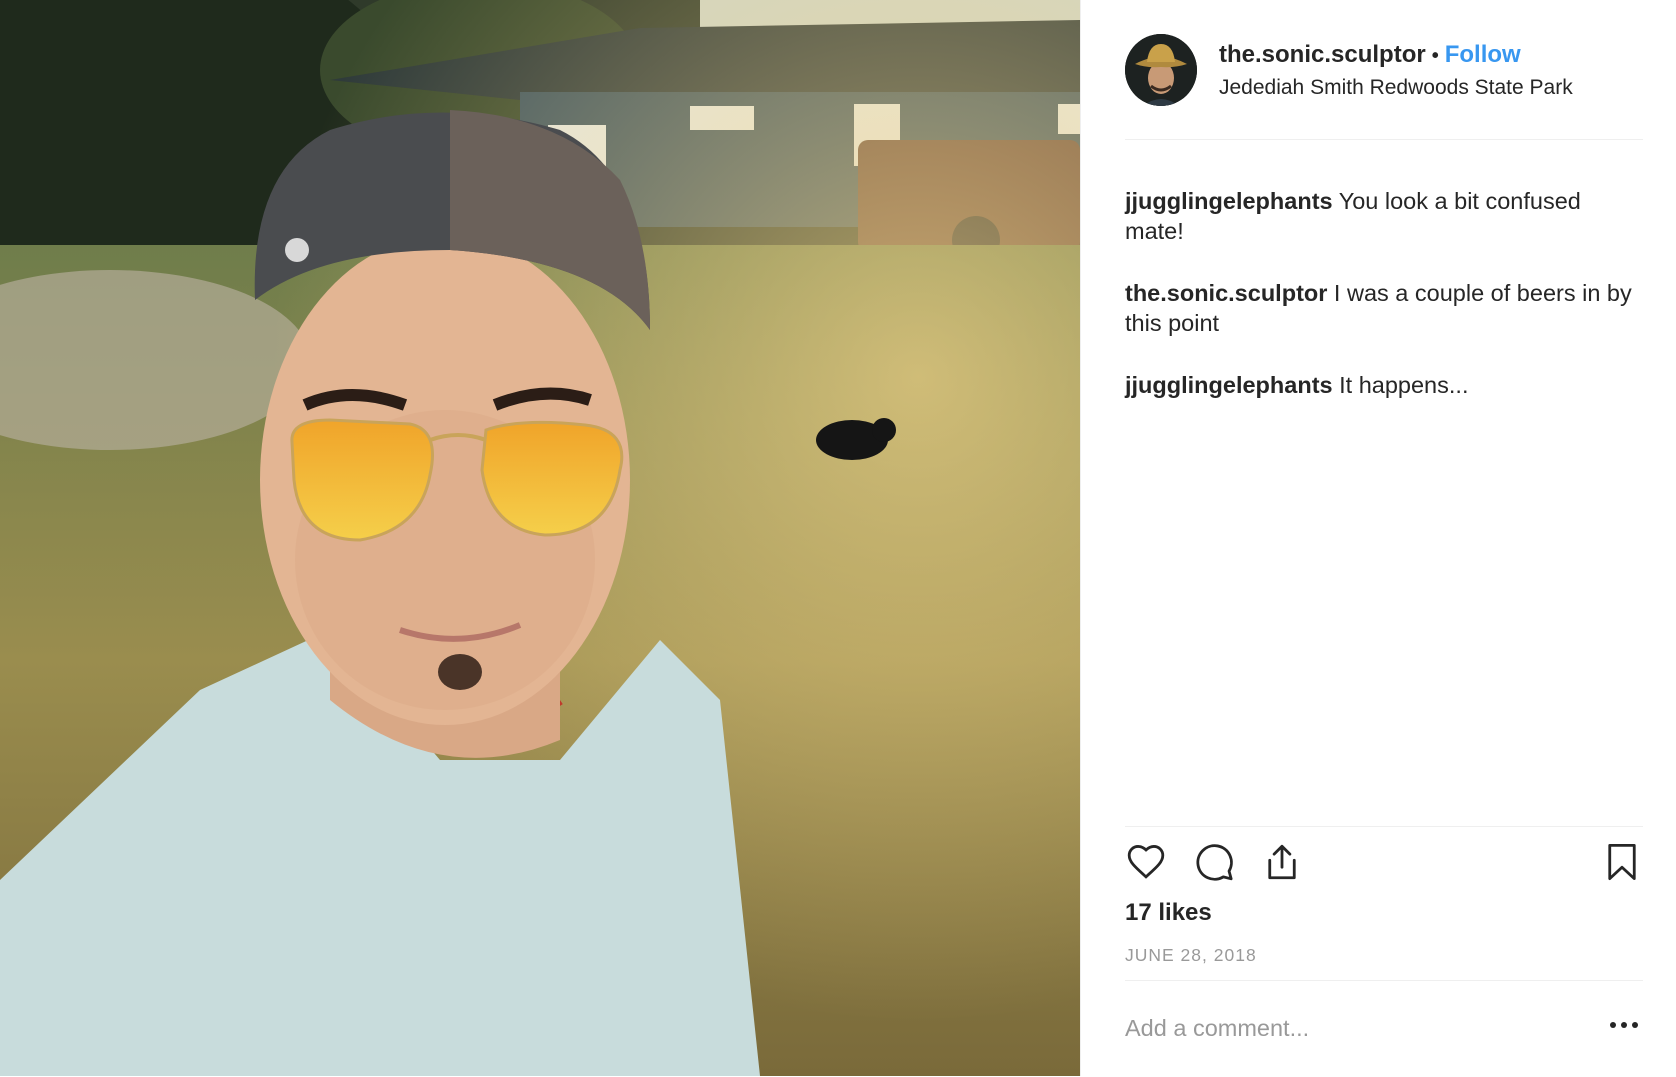 This screenshot has height=1077, width=1676. I want to click on comment-input, so click(1345, 1028).